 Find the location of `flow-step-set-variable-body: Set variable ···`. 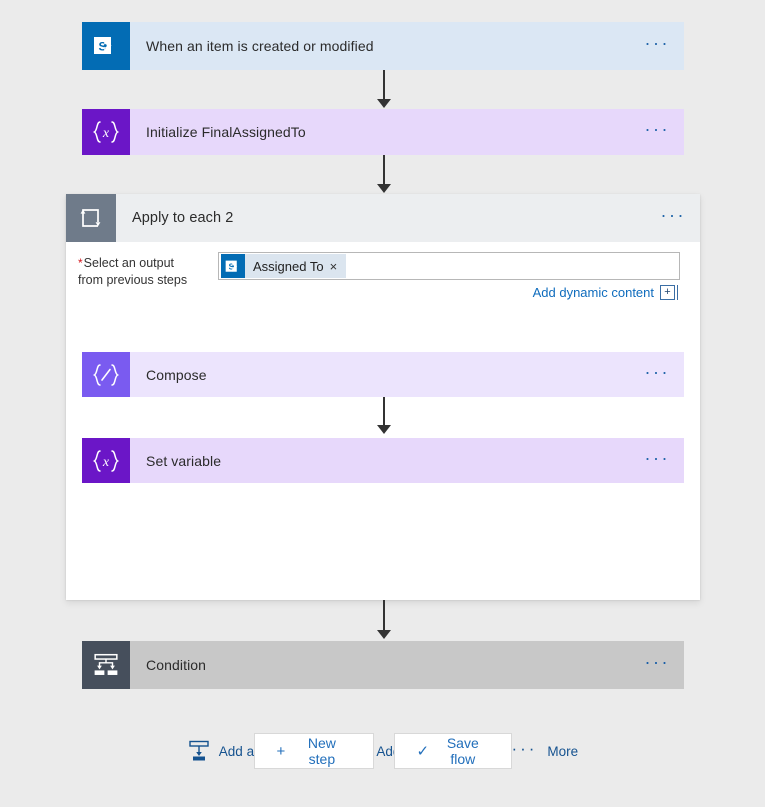

flow-step-set-variable-body: Set variable ··· is located at coordinates (407, 460).